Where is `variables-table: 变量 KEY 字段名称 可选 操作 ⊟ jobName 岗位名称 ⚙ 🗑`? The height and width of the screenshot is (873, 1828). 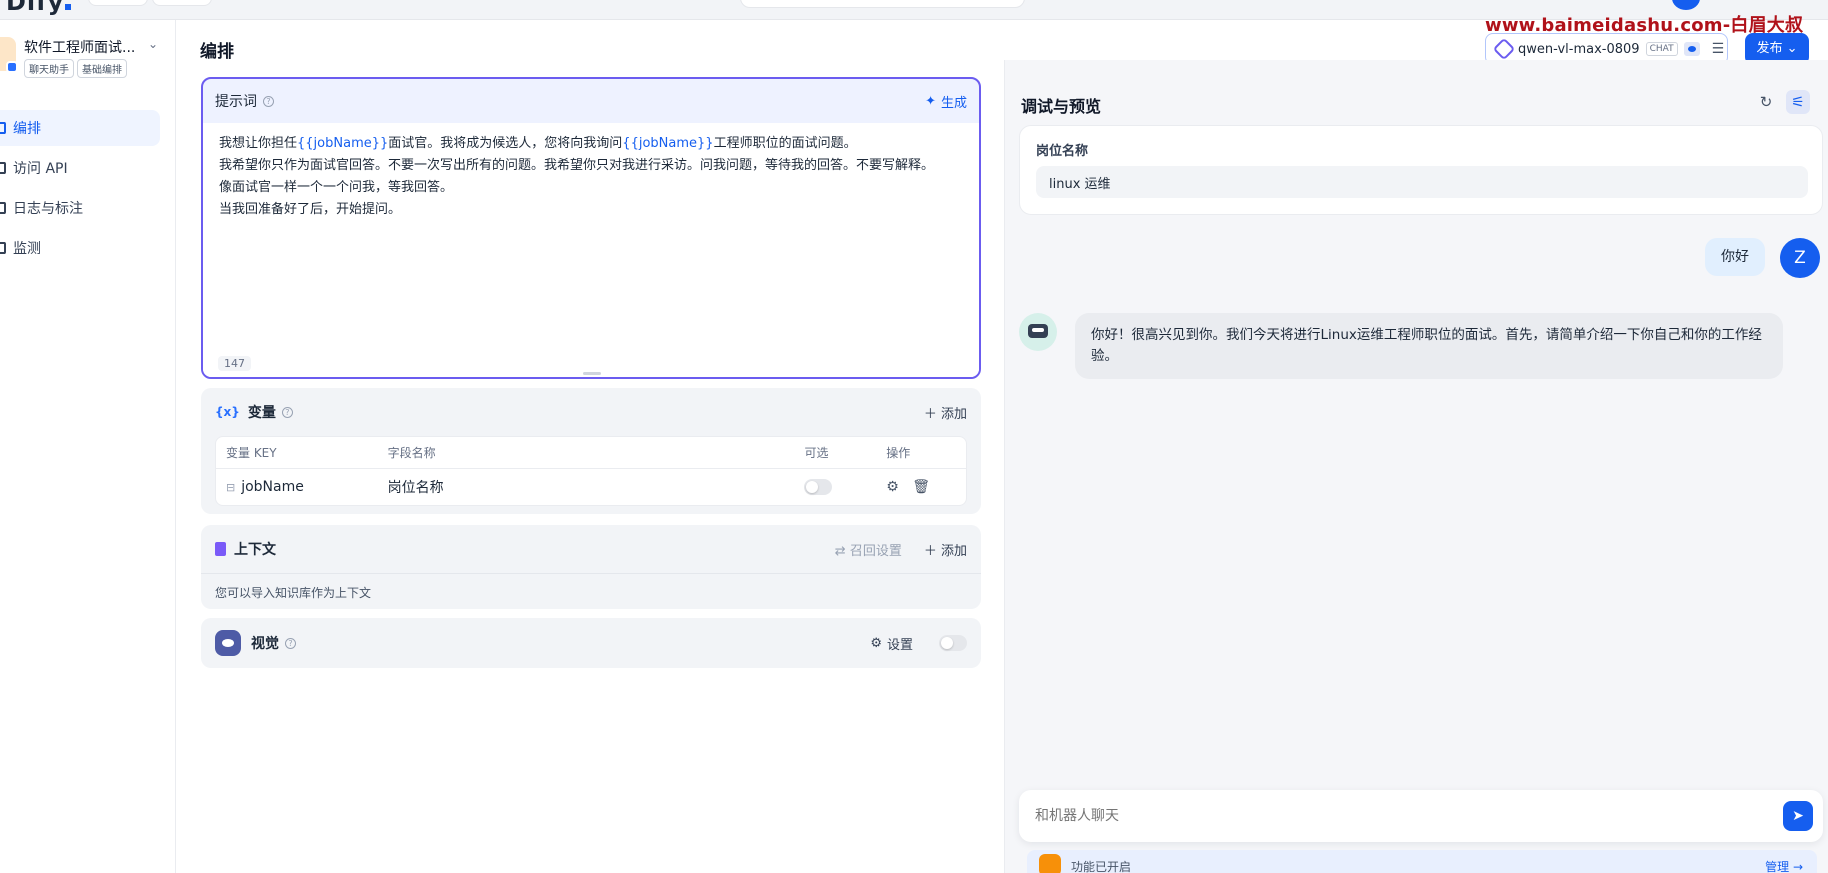 variables-table: 变量 KEY 字段名称 可选 操作 ⊟ jobName 岗位名称 ⚙ 🗑 is located at coordinates (591, 471).